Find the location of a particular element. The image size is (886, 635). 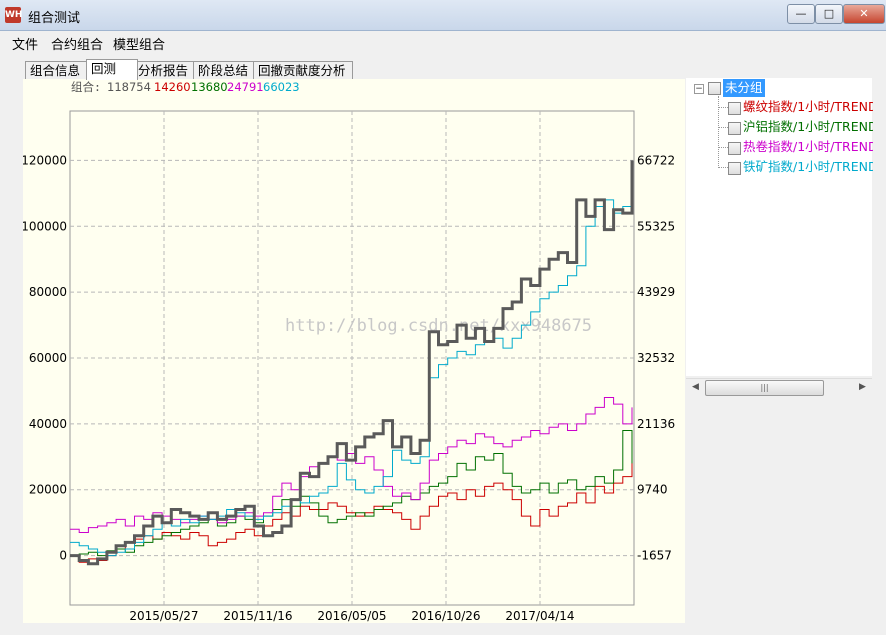

y-tick-label-left: 20000 is located at coordinates (48, 490).